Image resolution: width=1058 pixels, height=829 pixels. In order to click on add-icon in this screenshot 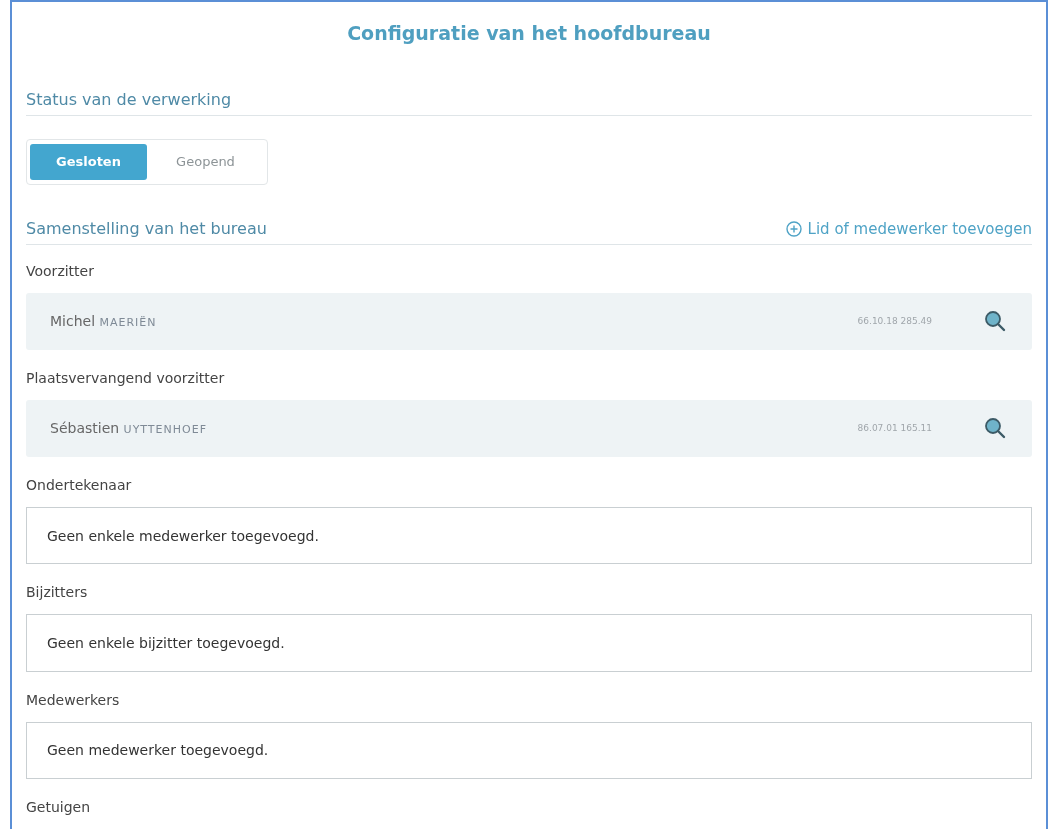, I will do `click(793, 228)`.